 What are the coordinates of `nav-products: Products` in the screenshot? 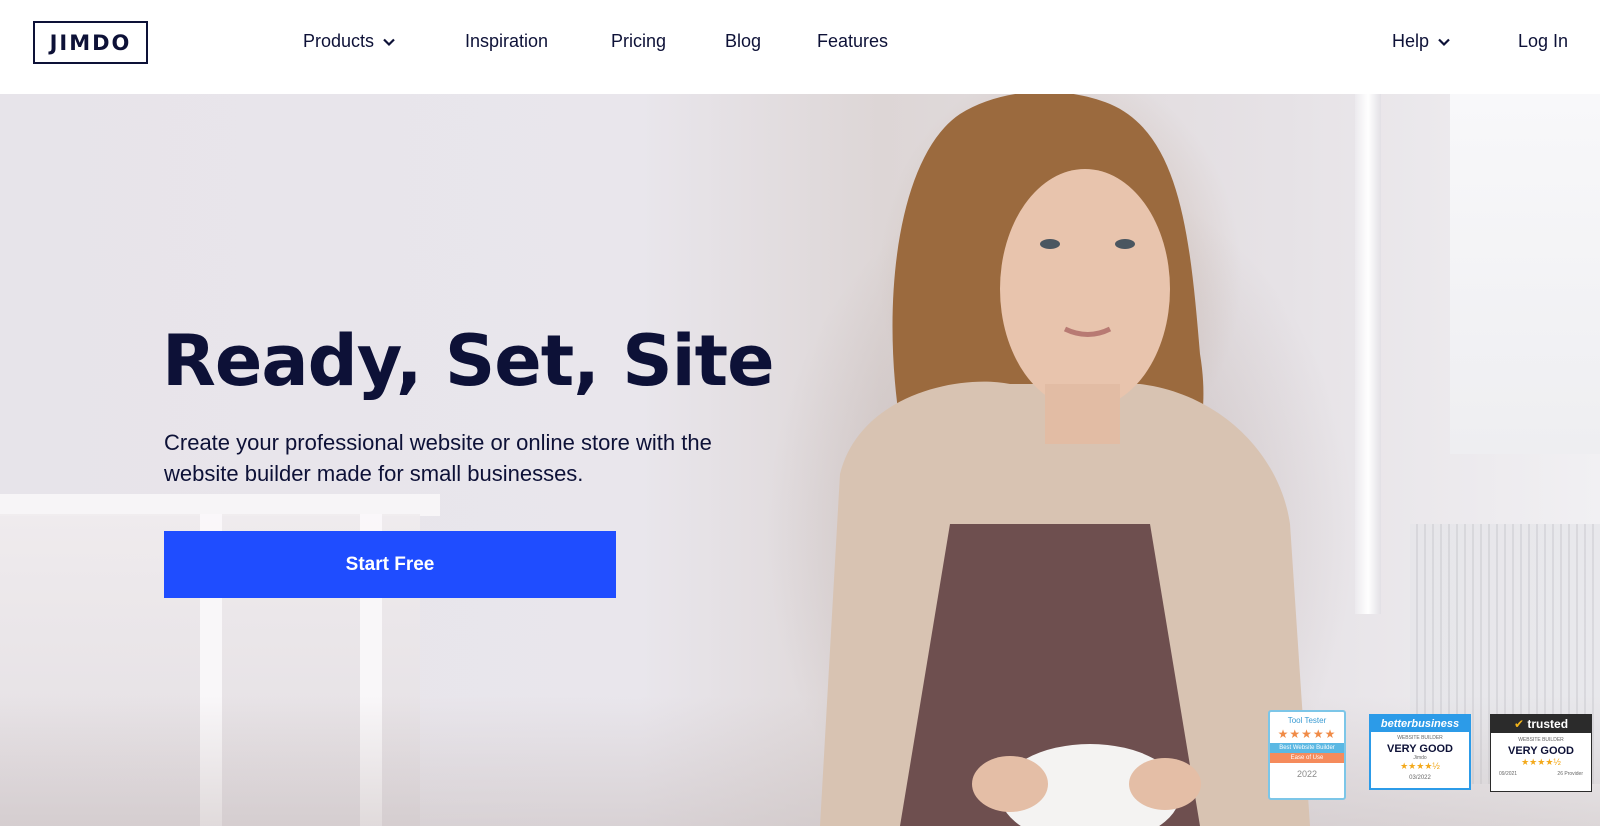 It's located at (350, 41).